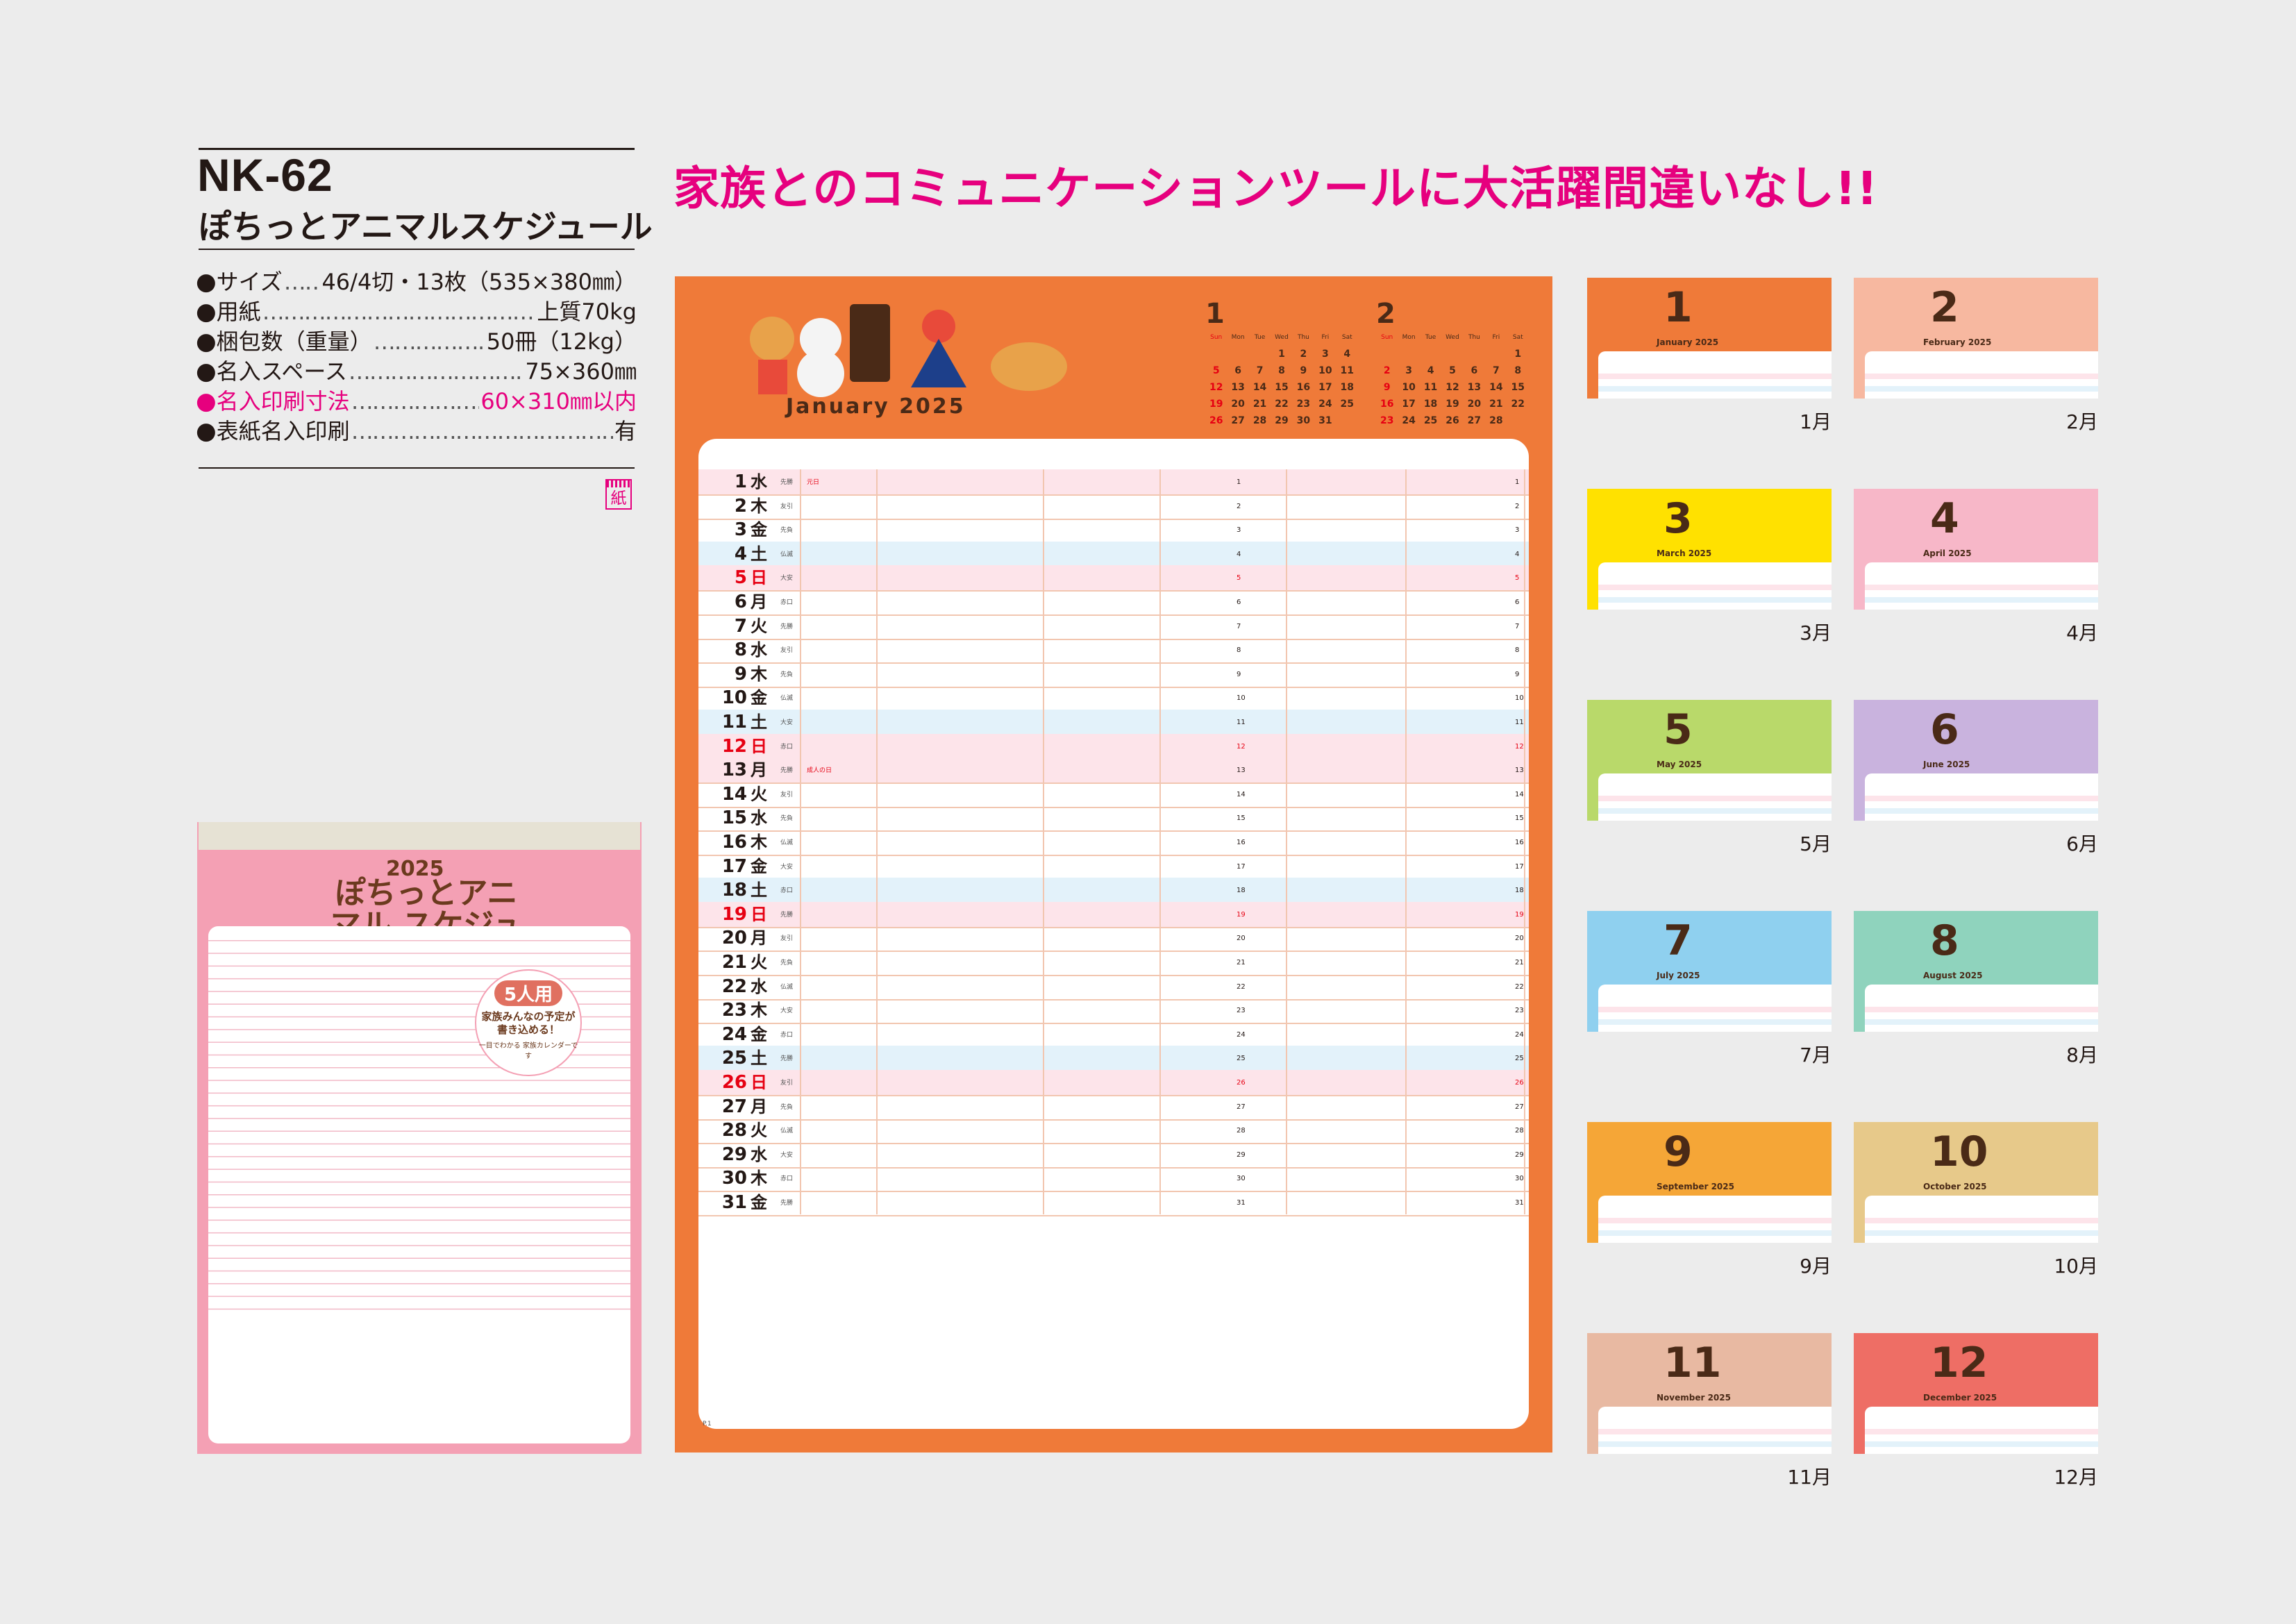 The width and height of the screenshot is (2296, 1624). What do you see at coordinates (1241, 891) in the screenshot?
I see `day-number-mid: 18` at bounding box center [1241, 891].